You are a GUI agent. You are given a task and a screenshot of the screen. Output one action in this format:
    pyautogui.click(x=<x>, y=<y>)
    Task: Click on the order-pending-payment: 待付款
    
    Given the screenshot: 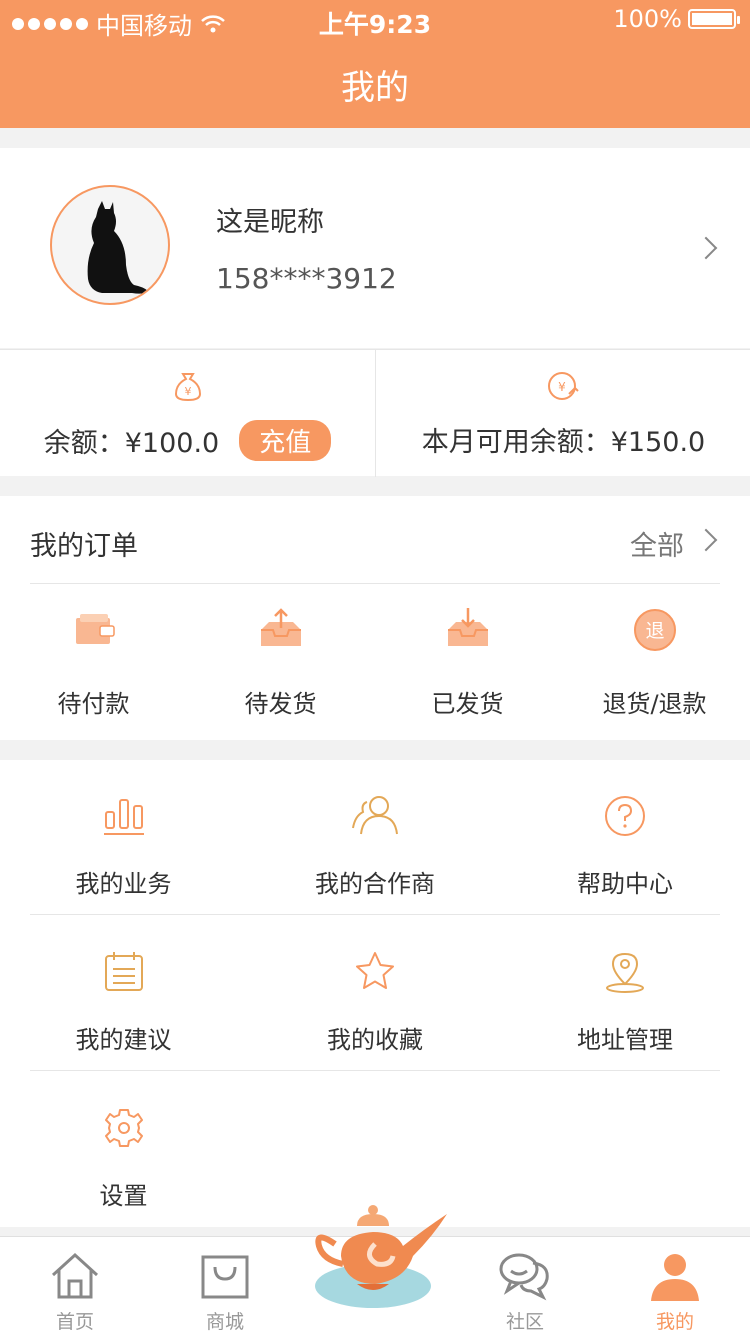 What is the action you would take?
    pyautogui.click(x=93, y=662)
    